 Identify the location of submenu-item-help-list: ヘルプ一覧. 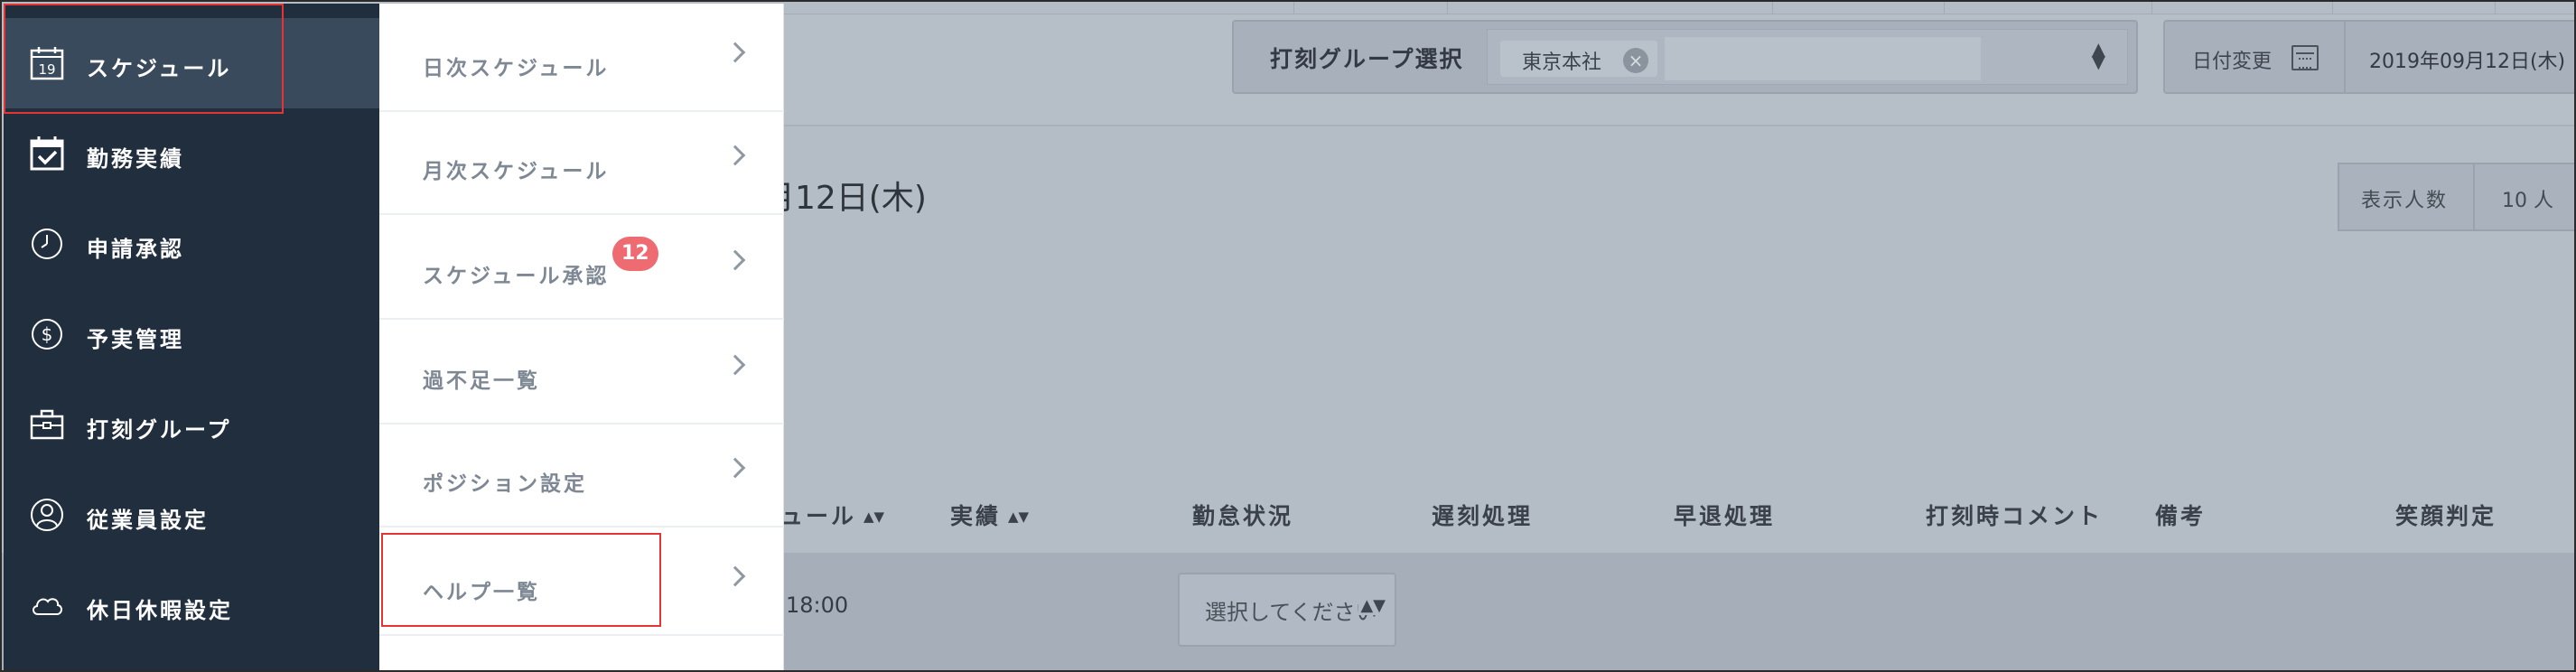
(581, 584).